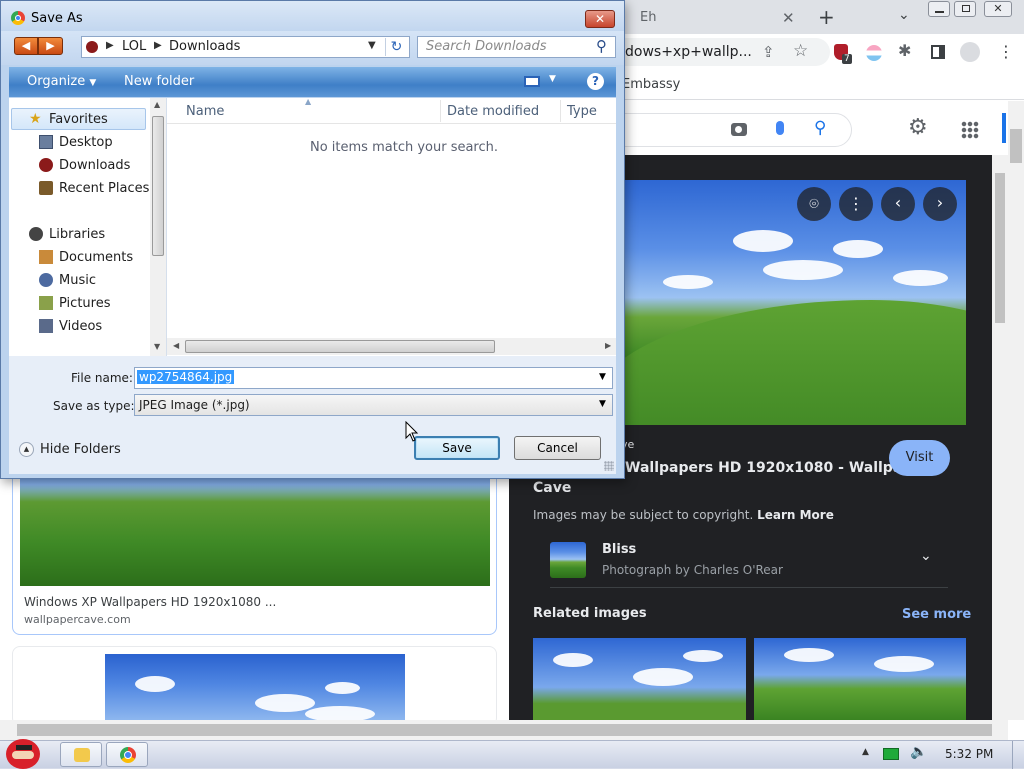 The image size is (1024, 769). I want to click on nav-videos: Videos, so click(70, 326).